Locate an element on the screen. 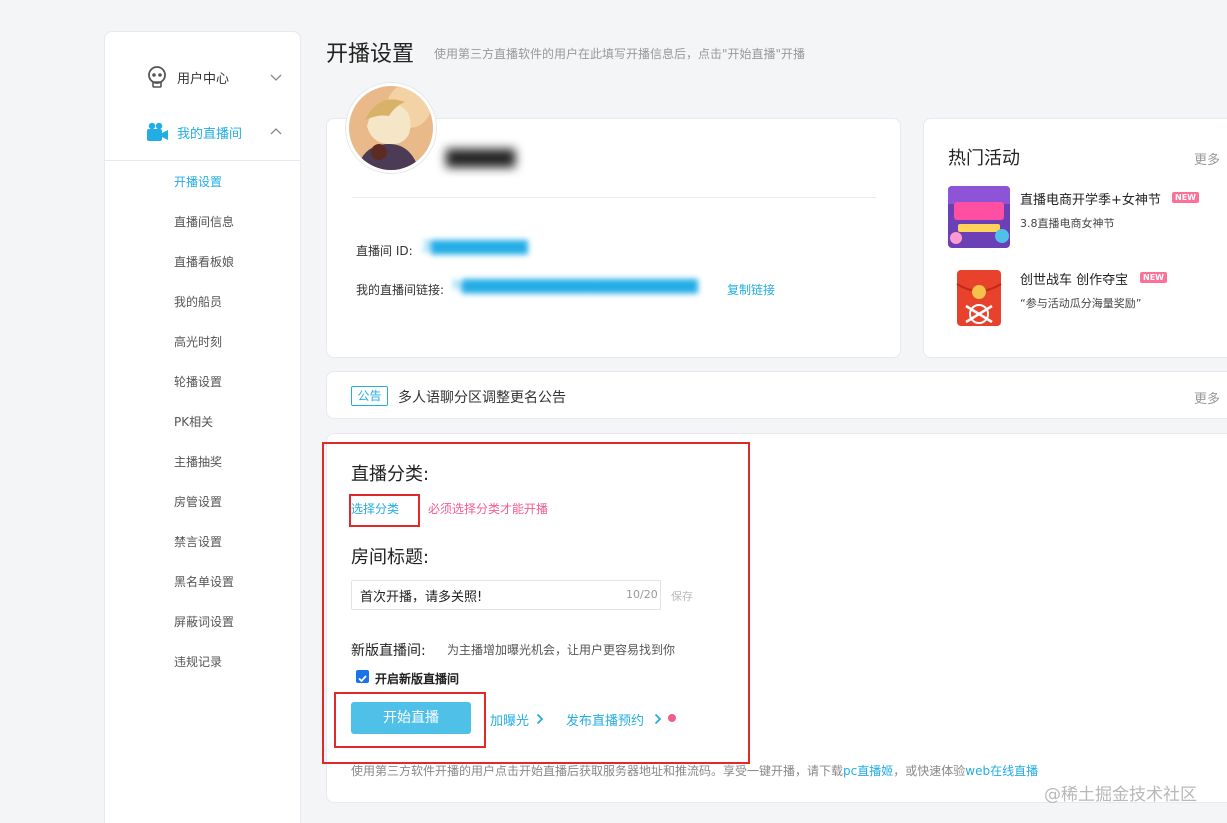 This screenshot has height=823, width=1227. annotation-box-select-category is located at coordinates (384, 510).